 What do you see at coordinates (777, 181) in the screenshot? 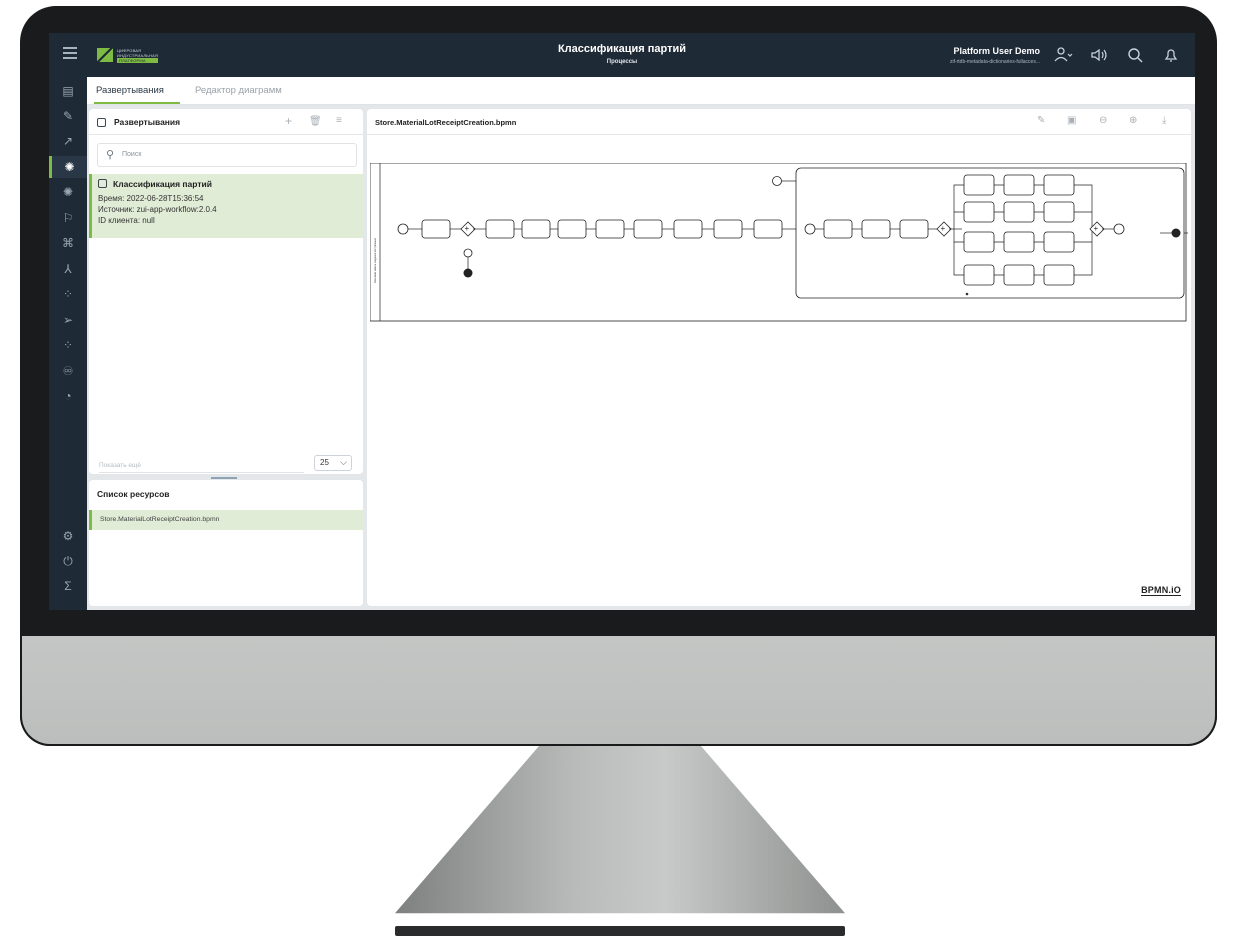
I see `timer-event` at bounding box center [777, 181].